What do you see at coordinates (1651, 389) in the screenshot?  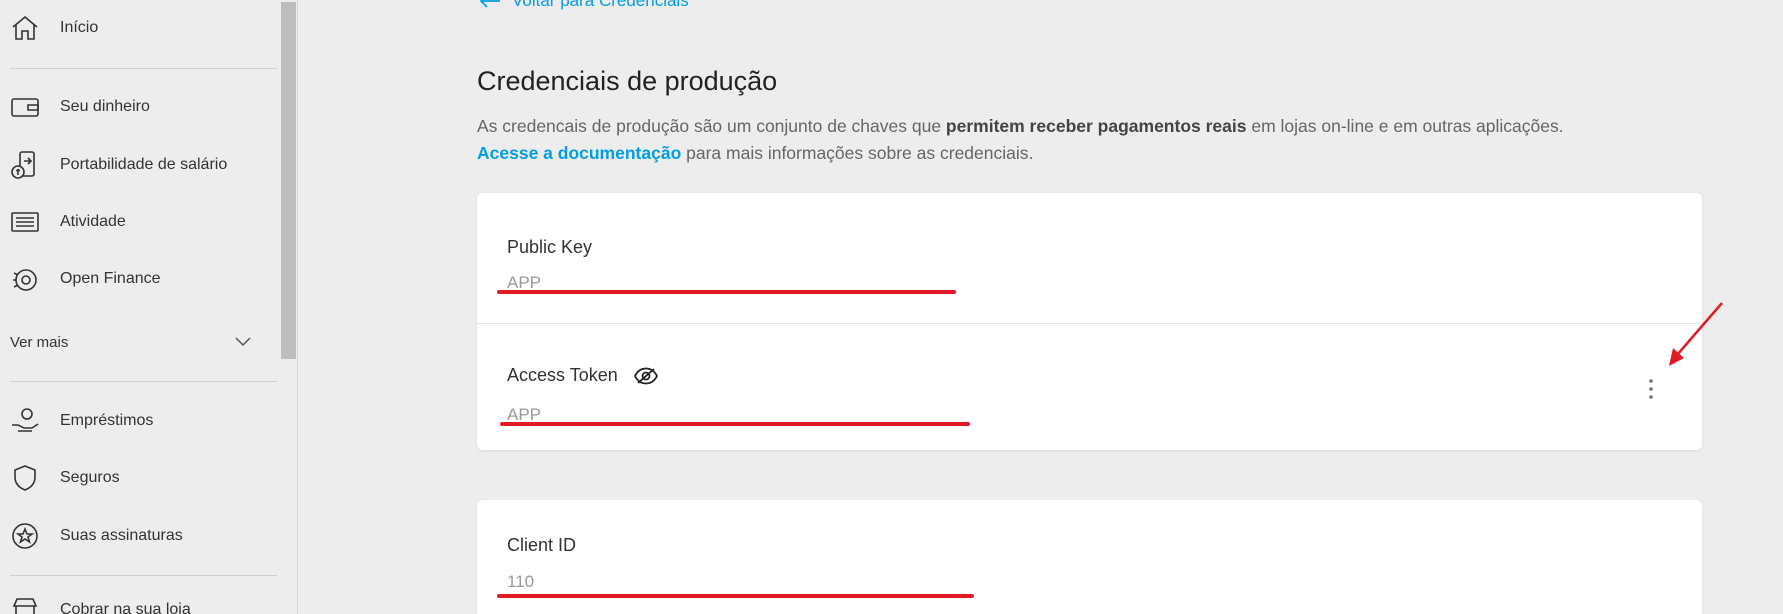 I see `more-options-icon` at bounding box center [1651, 389].